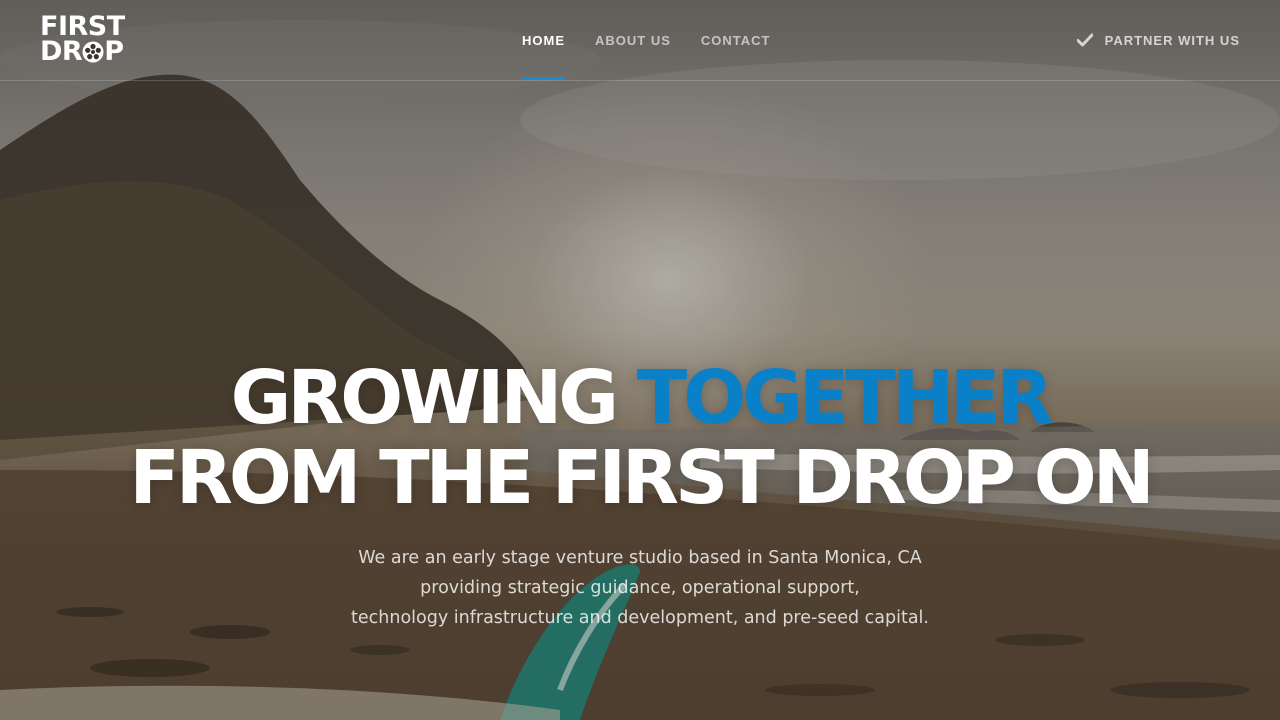 This screenshot has height=720, width=1280. What do you see at coordinates (61, 51) in the screenshot?
I see `logo-line-2-prefix: DR` at bounding box center [61, 51].